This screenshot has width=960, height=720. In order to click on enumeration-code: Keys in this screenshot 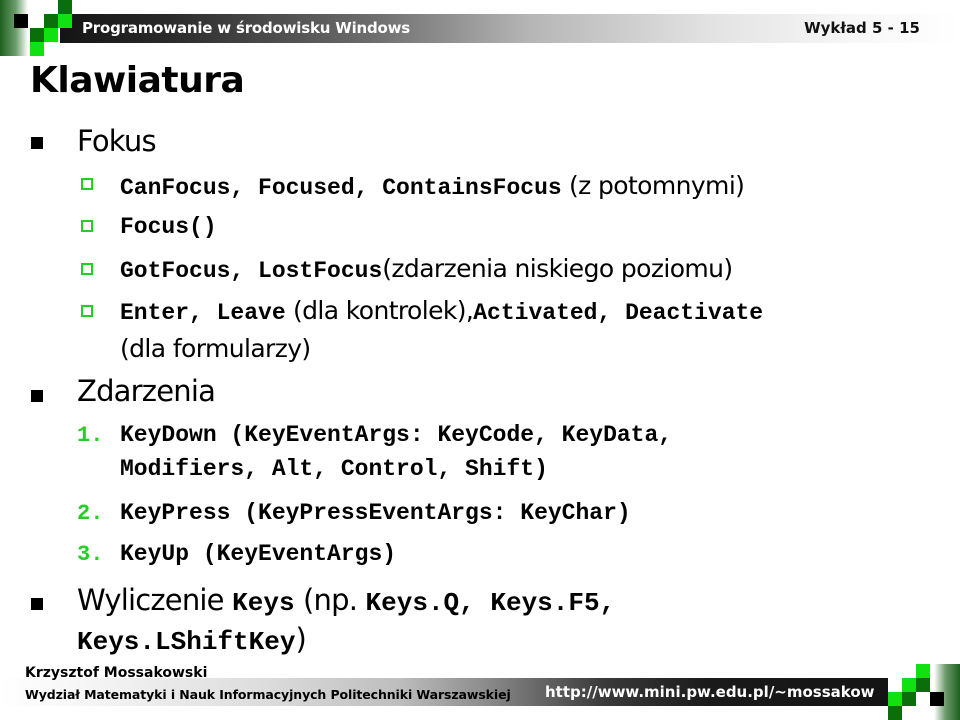, I will do `click(263, 603)`.